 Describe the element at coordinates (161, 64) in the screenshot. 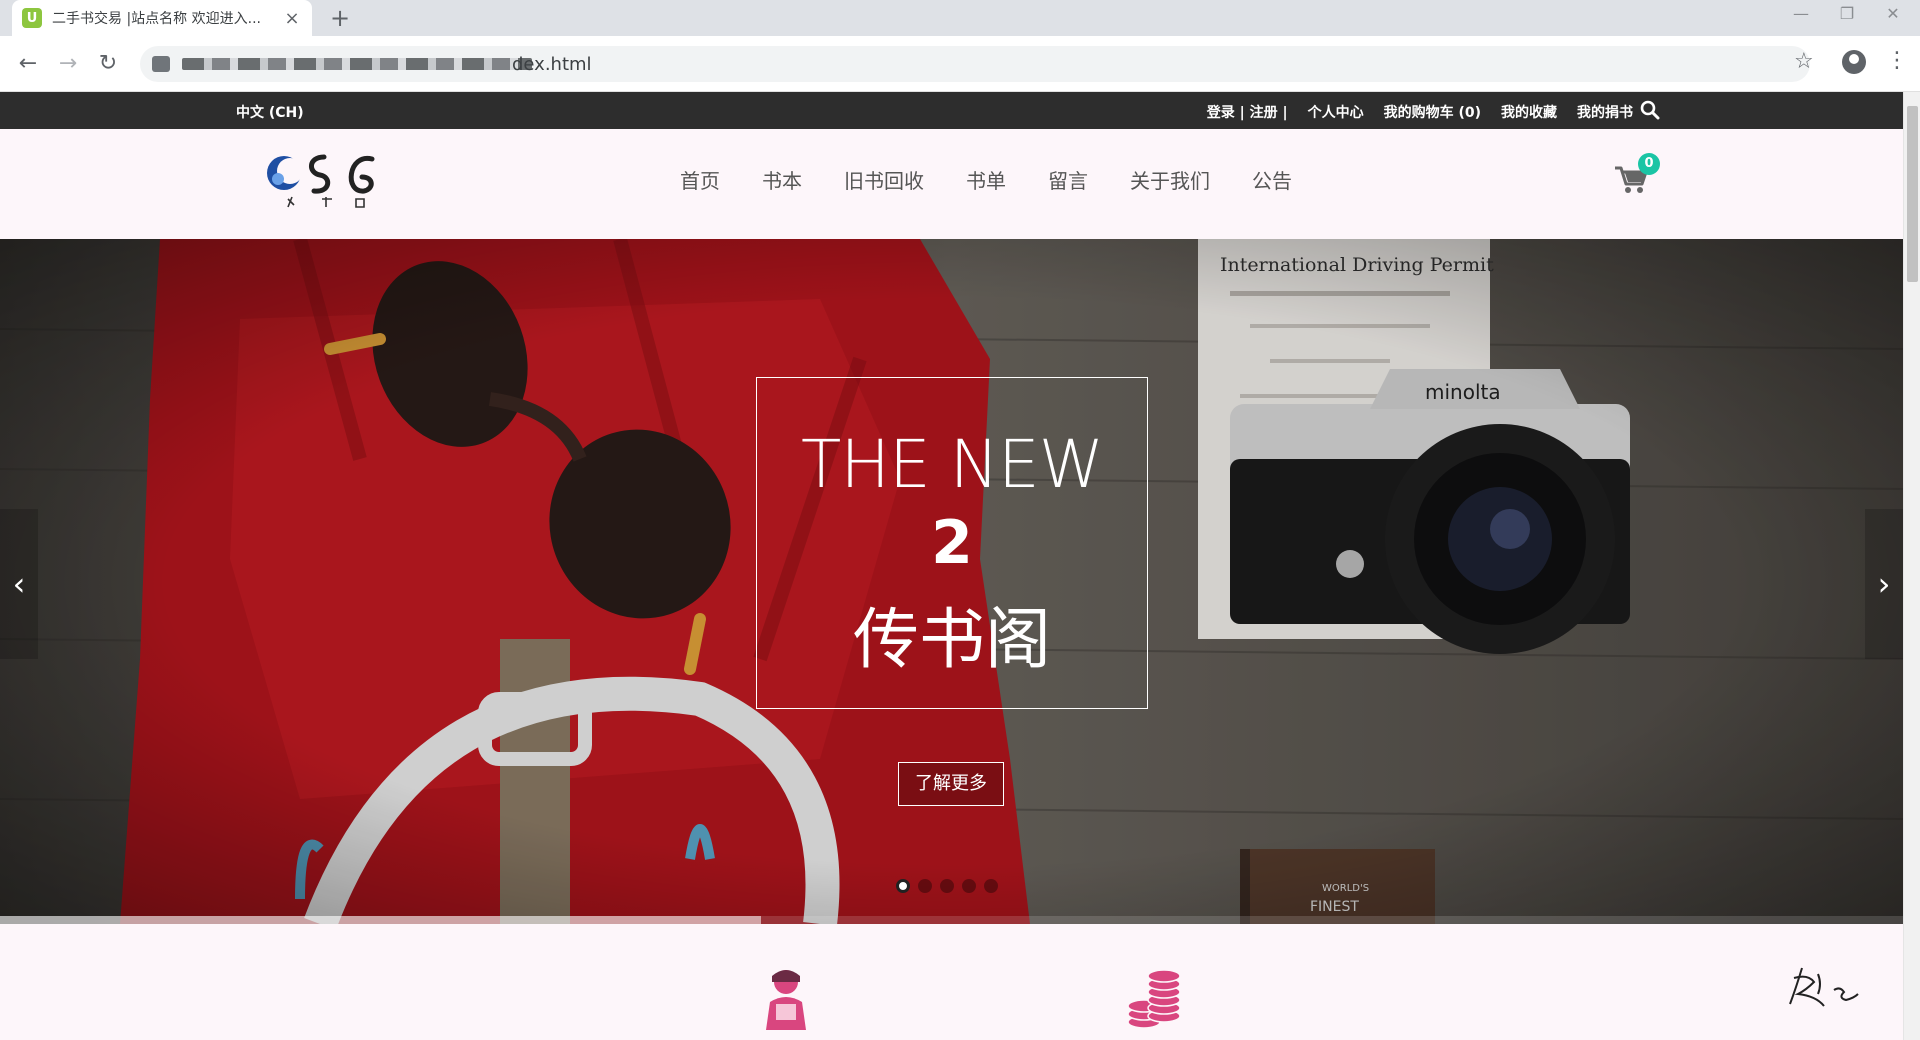

I see `site-info-icon` at that location.